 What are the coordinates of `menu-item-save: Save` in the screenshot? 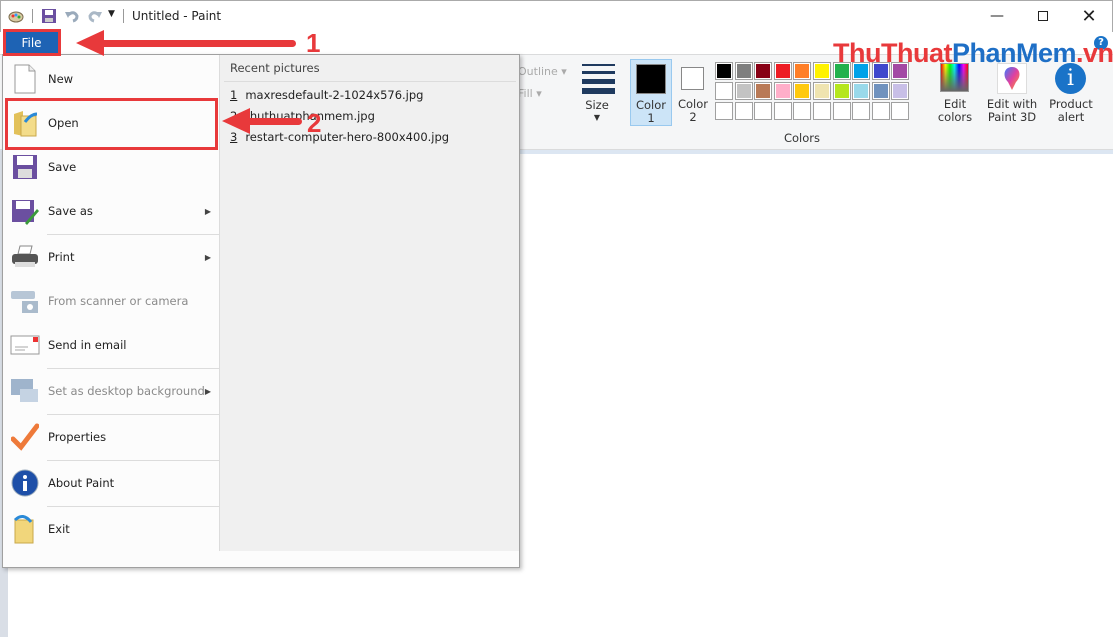 It's located at (111, 167).